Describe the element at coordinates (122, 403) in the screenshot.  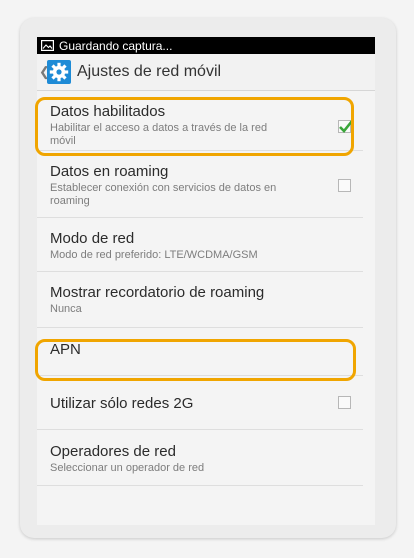
I see `setting-title: Utilizar sólo redes 2G` at that location.